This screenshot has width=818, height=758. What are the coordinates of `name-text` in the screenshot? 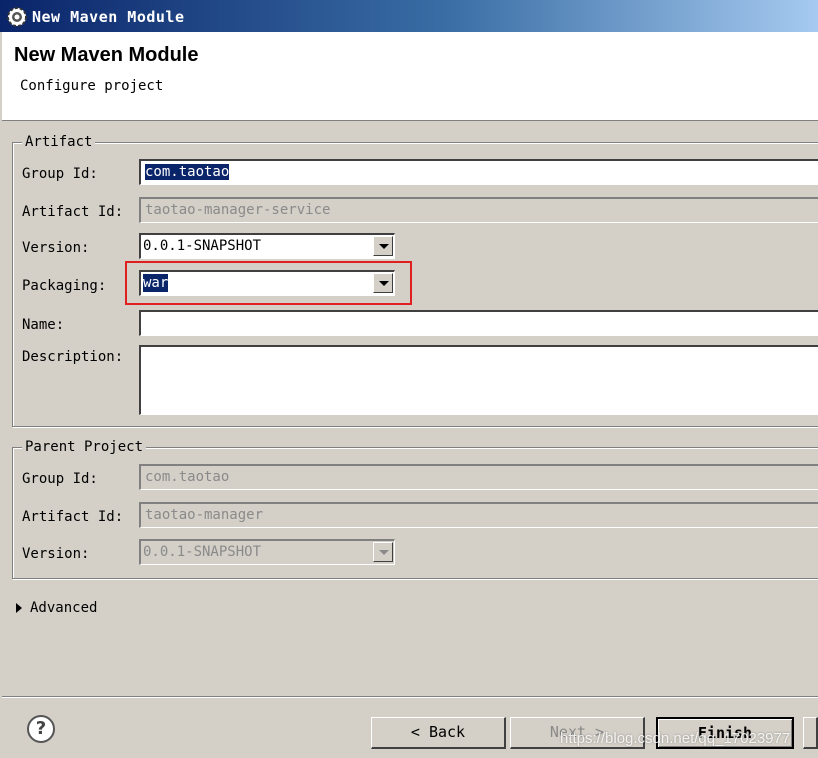 It's located at (481, 323).